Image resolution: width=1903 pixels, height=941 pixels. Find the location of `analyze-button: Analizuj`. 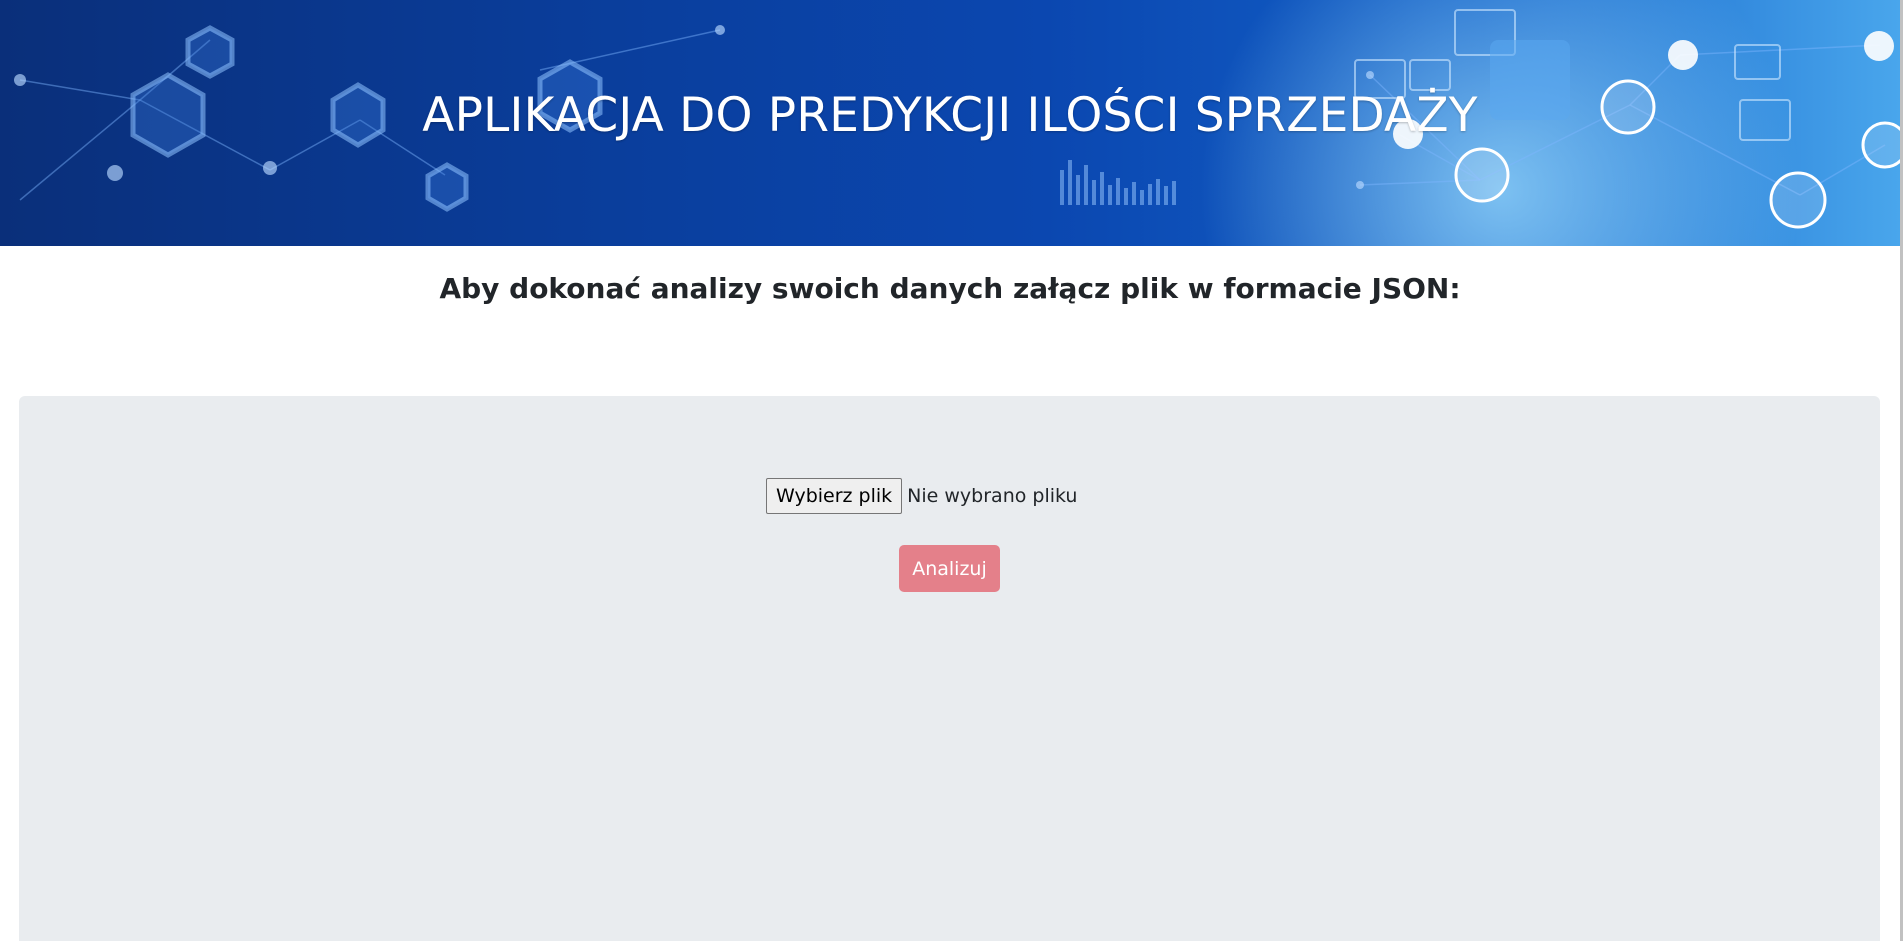

analyze-button: Analizuj is located at coordinates (949, 568).